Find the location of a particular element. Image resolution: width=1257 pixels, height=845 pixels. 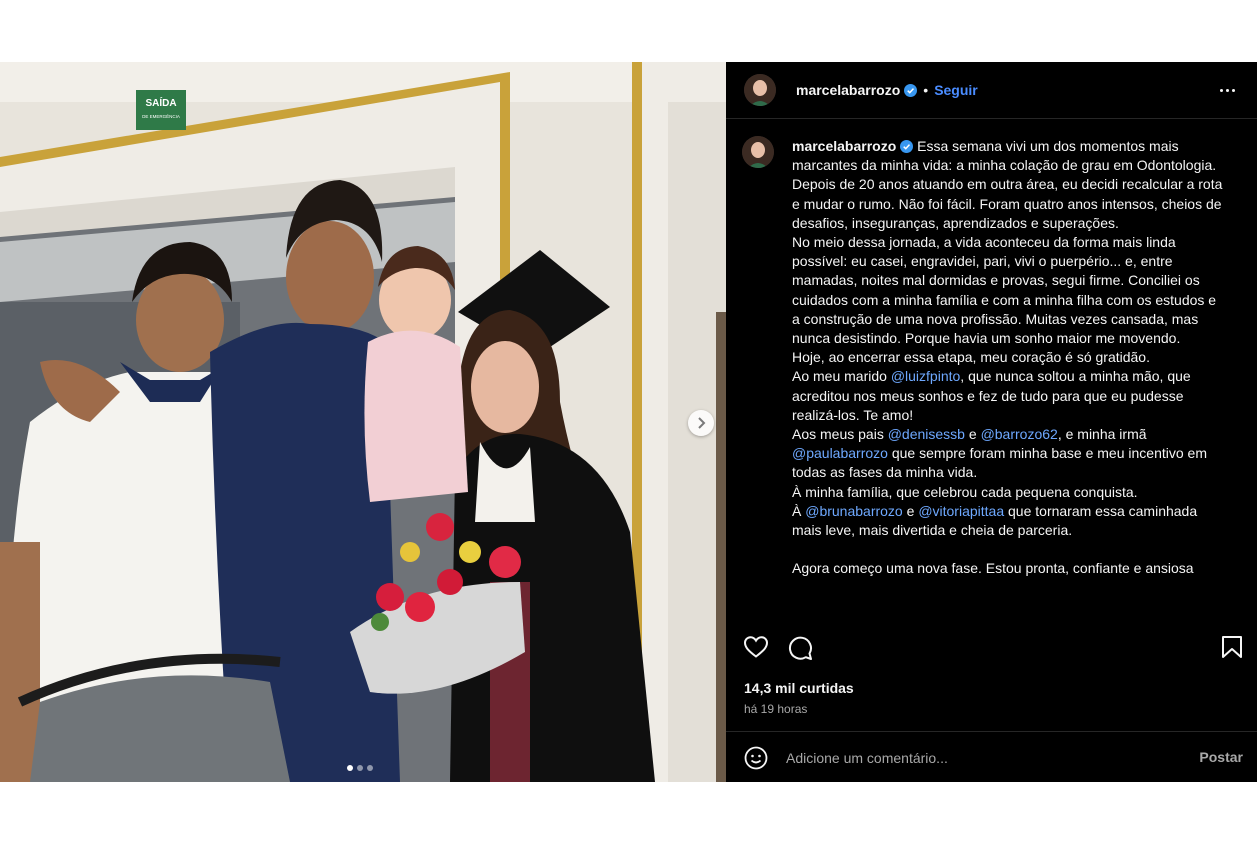

emoji-icon is located at coordinates (756, 758).